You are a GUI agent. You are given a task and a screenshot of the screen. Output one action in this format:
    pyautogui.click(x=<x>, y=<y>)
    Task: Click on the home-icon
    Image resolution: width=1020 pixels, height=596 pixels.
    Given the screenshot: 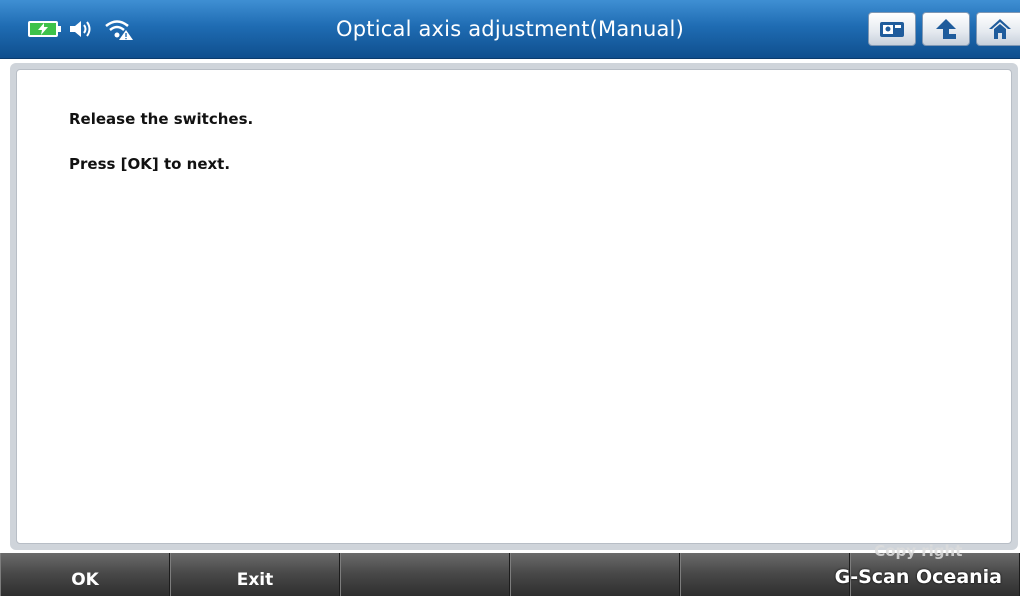 What is the action you would take?
    pyautogui.click(x=1000, y=29)
    